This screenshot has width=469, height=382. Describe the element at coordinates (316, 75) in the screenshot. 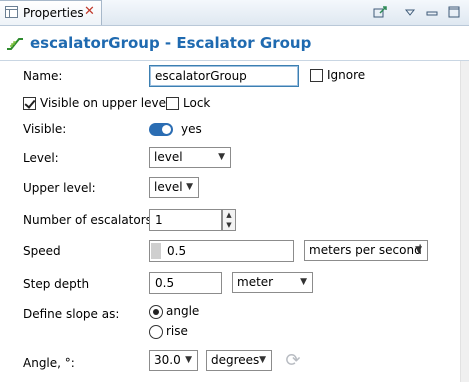

I see `ignore-checkbox` at that location.